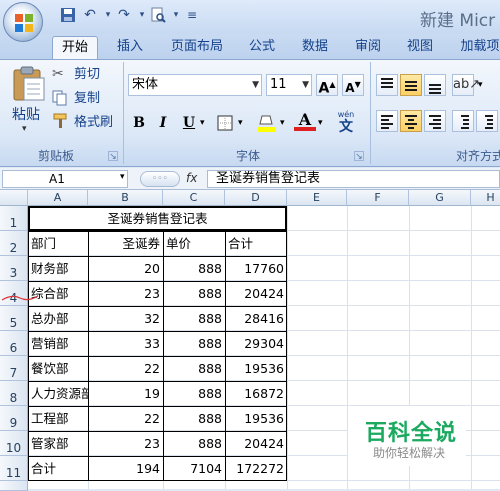 This screenshot has height=491, width=500. Describe the element at coordinates (256, 243) in the screenshot. I see `header-cell-total: 合计` at that location.